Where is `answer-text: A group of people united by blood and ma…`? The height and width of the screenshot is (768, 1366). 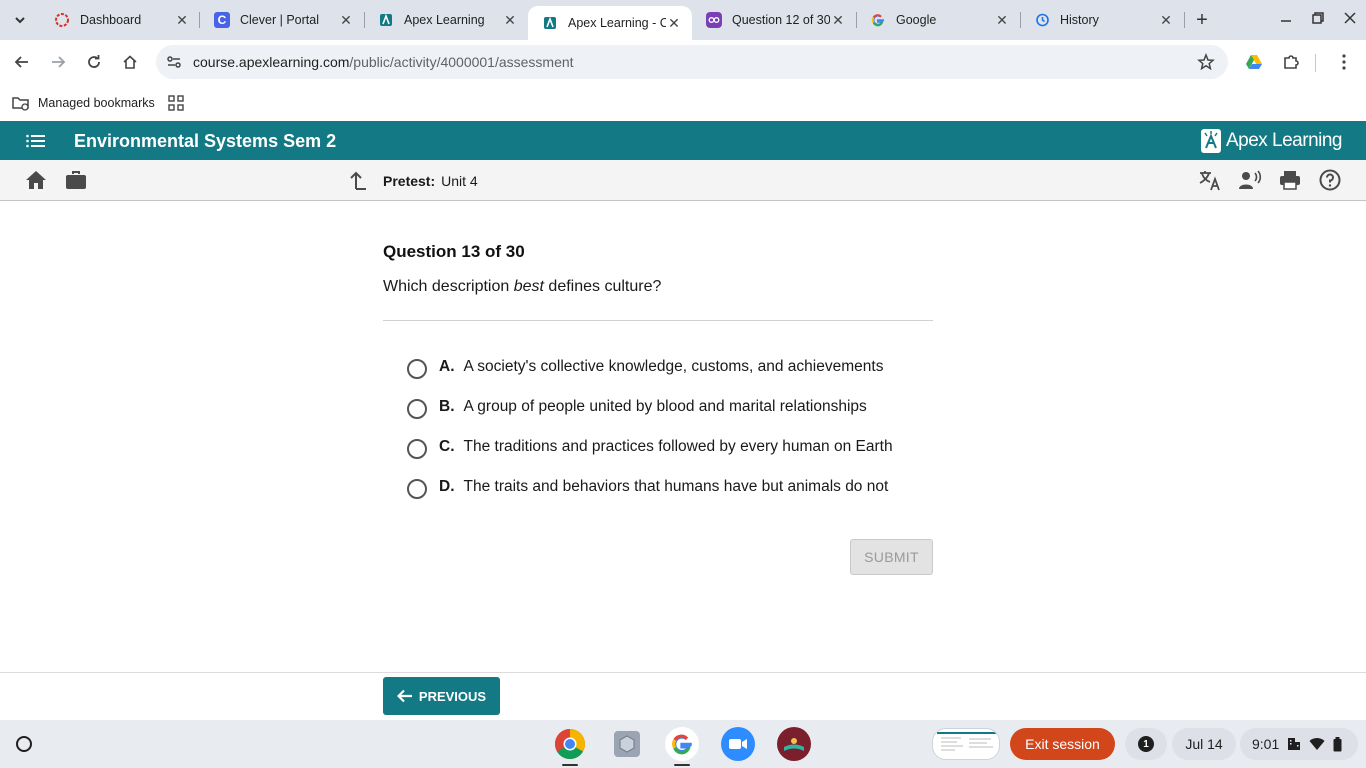 answer-text: A group of people united by blood and ma… is located at coordinates (665, 406).